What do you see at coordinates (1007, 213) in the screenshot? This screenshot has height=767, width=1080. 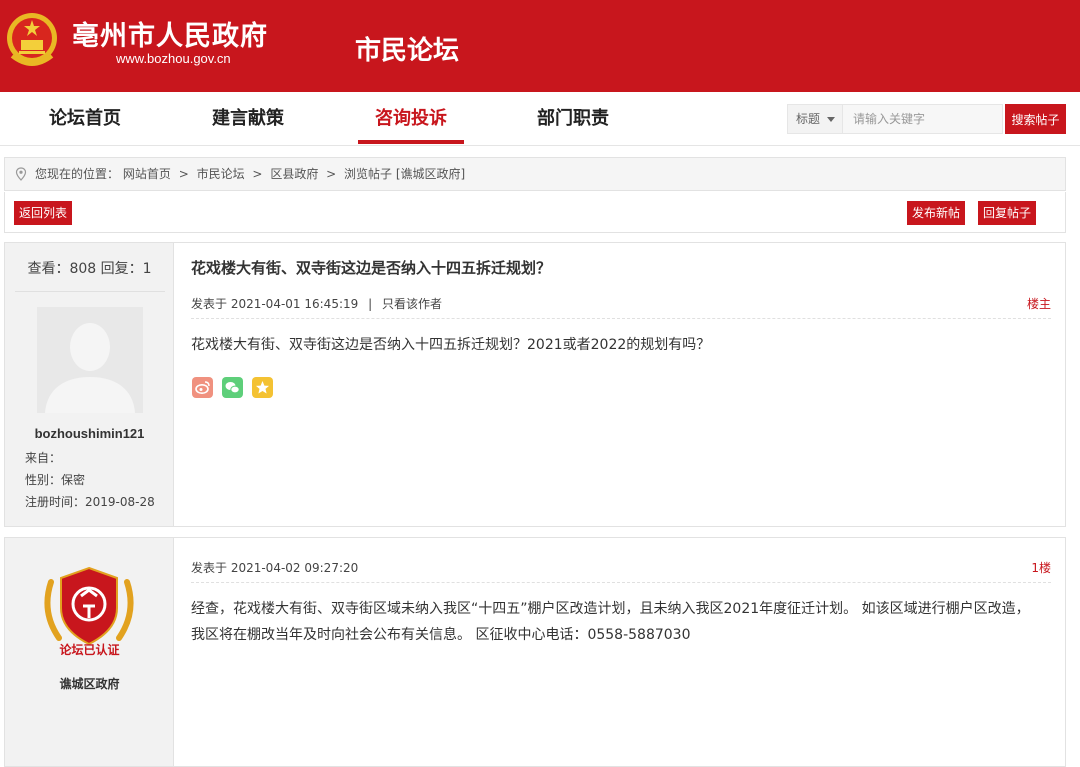 I see `reply-post-button: 回复帖子` at bounding box center [1007, 213].